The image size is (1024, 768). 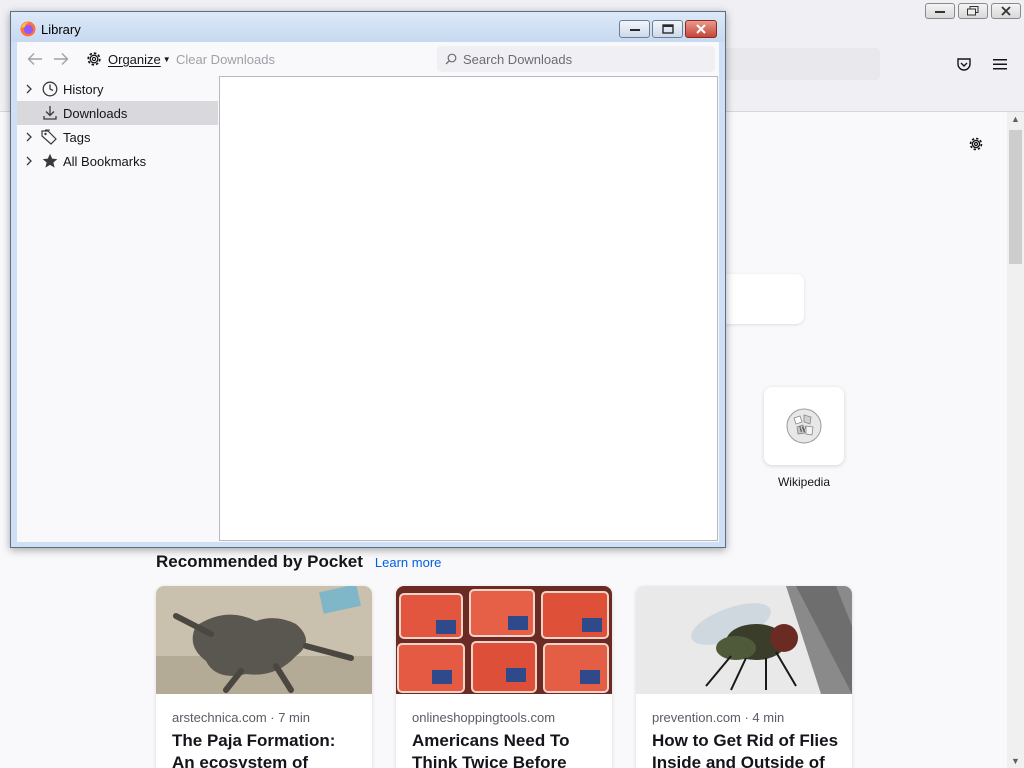 I want to click on search-placeholder: Search Downloads, so click(x=518, y=59).